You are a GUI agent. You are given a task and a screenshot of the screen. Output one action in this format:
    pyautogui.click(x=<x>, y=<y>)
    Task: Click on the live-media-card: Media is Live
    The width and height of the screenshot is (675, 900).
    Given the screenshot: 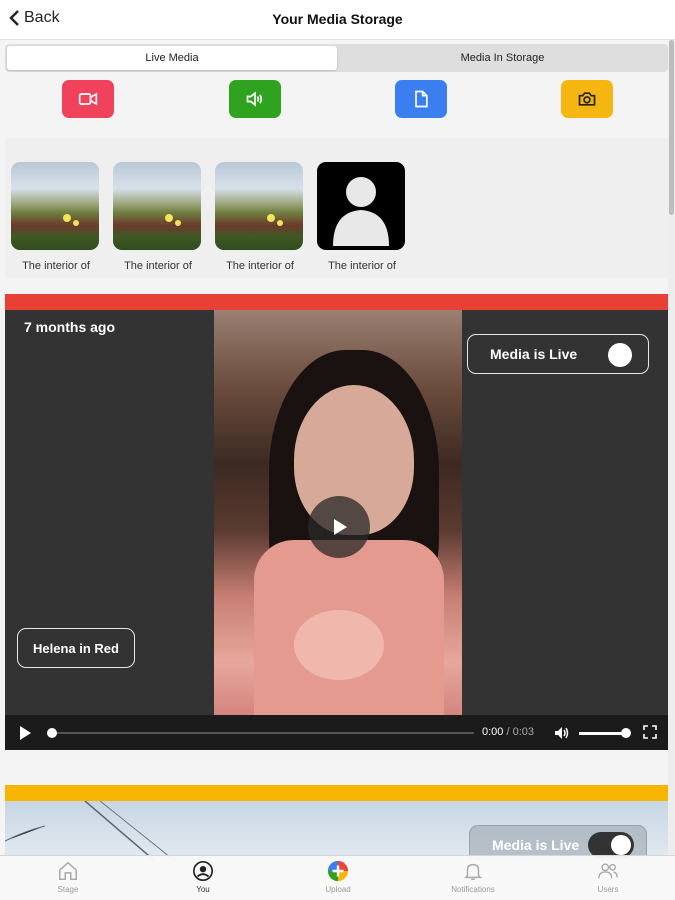 What is the action you would take?
    pyautogui.click(x=337, y=822)
    